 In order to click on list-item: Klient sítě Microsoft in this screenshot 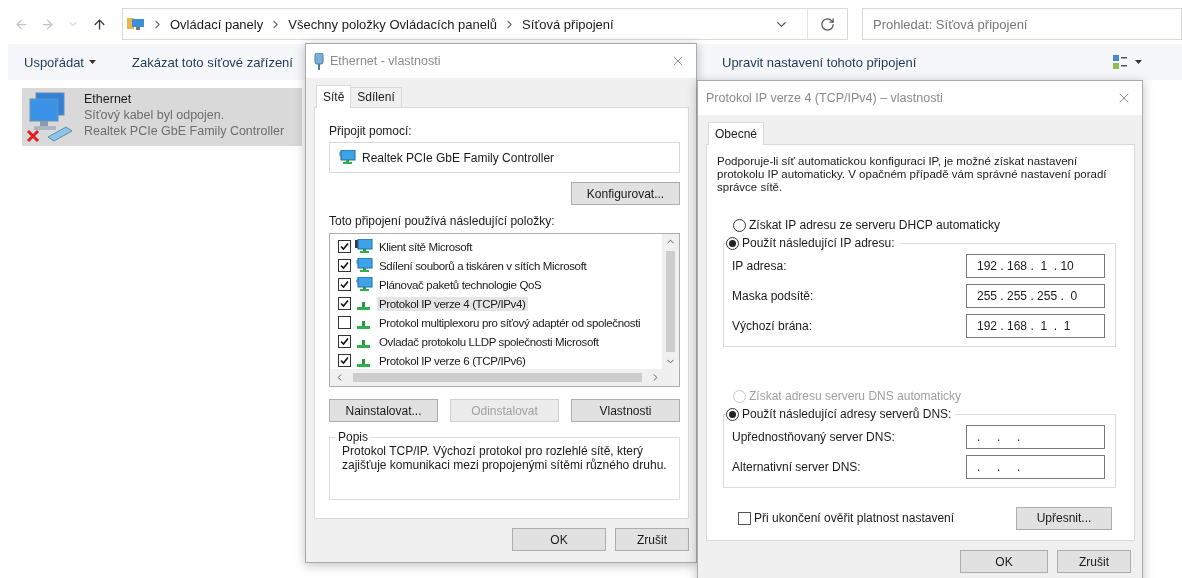, I will do `click(425, 246)`.